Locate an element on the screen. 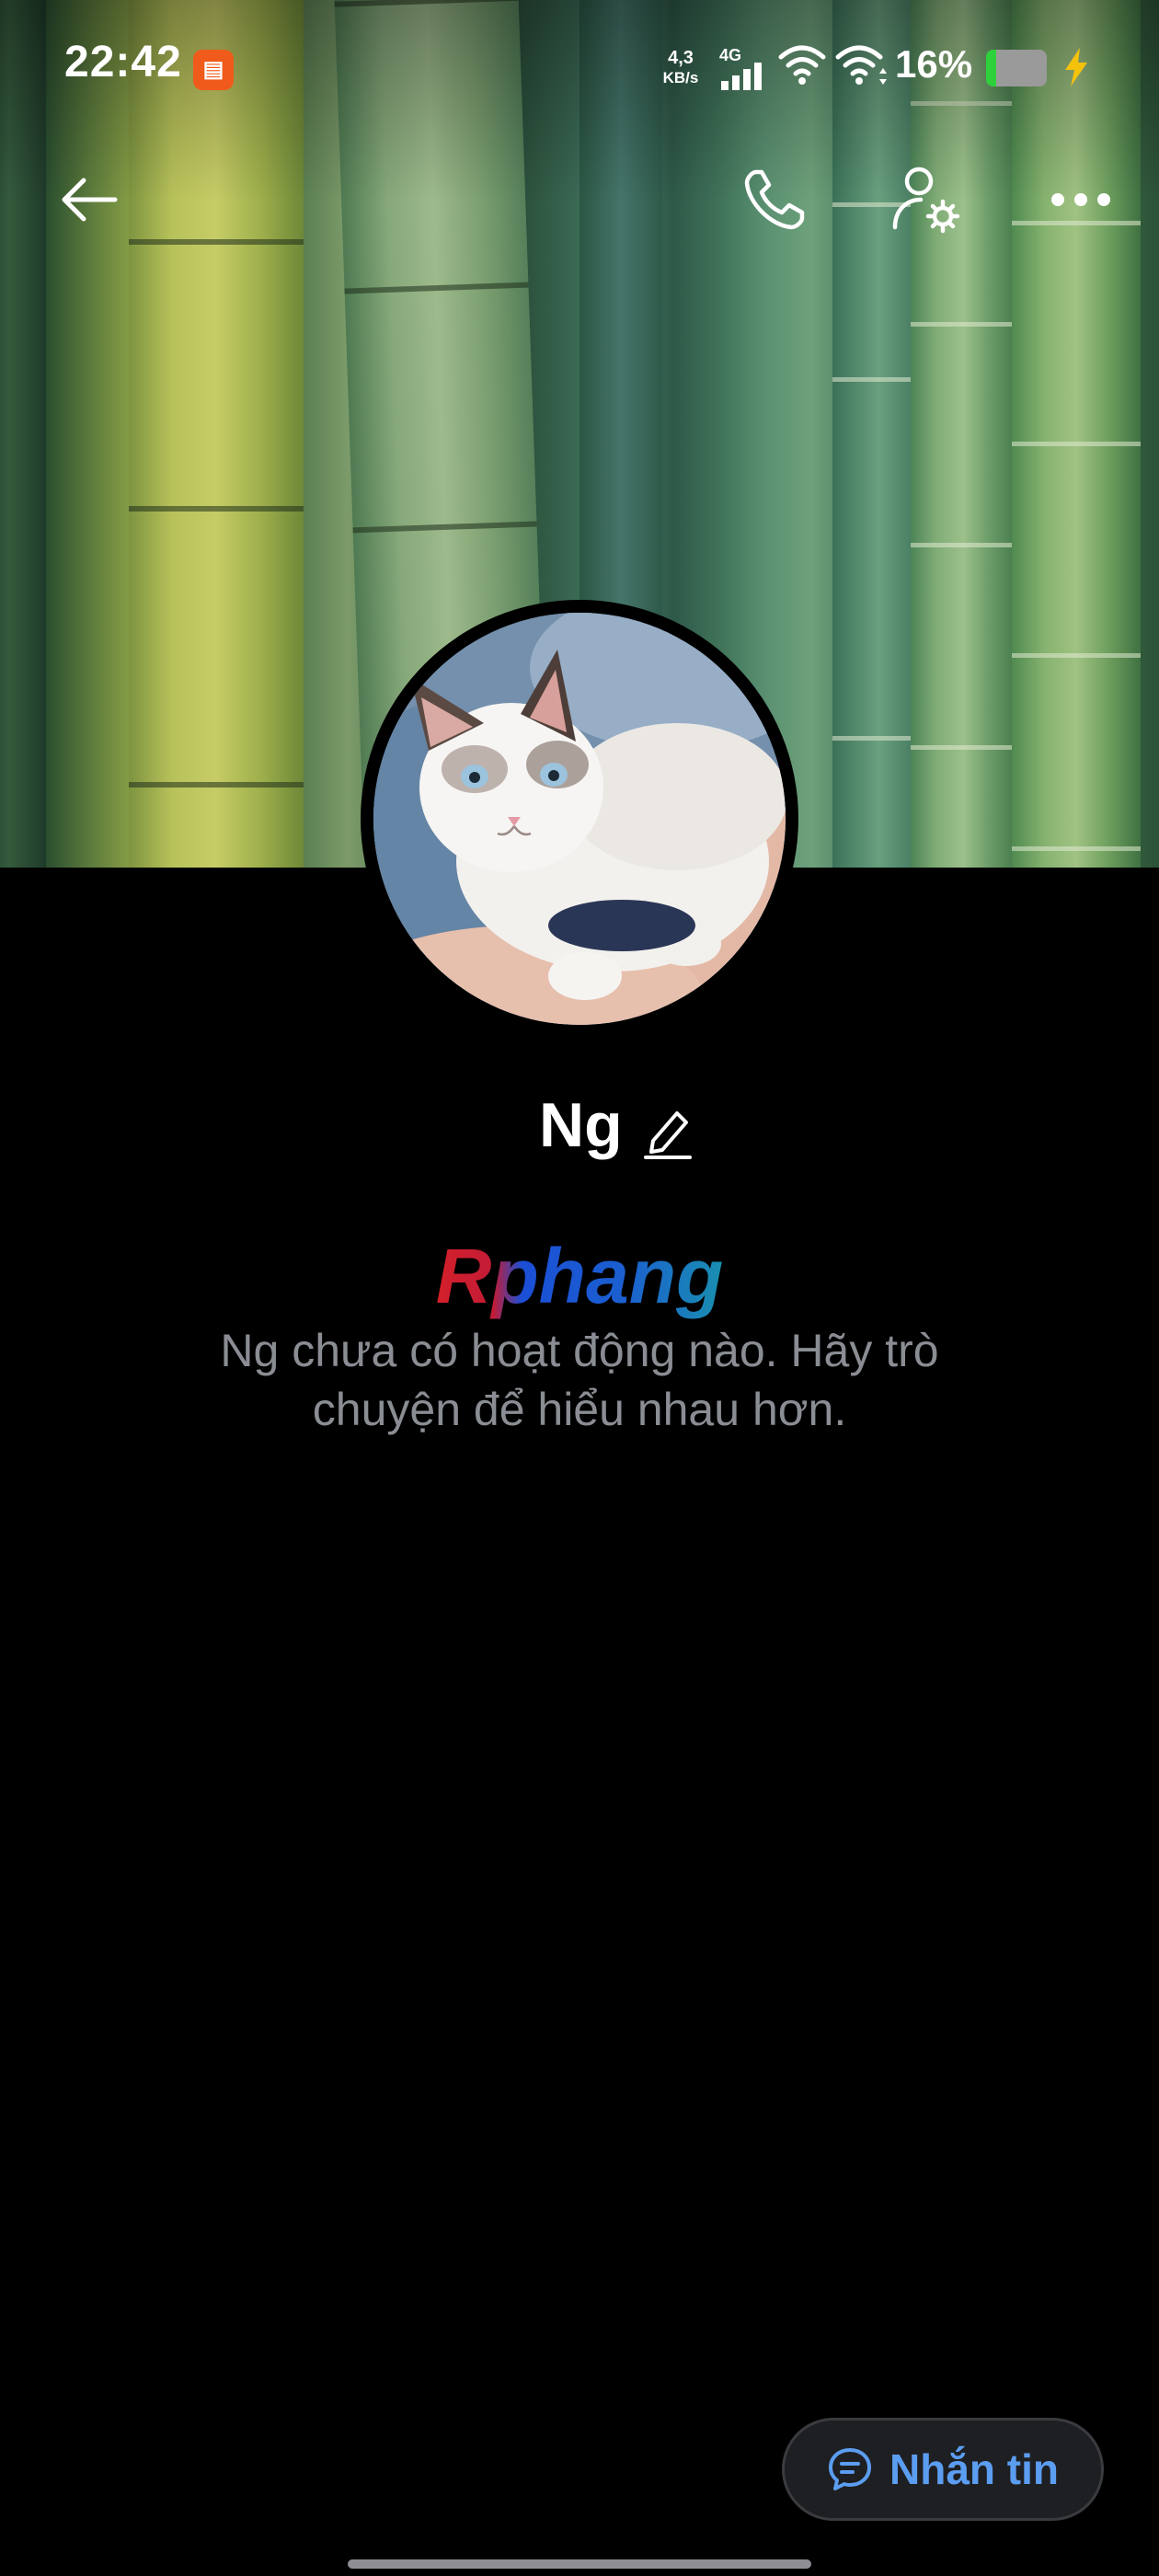  user-settings-icon is located at coordinates (926, 200).